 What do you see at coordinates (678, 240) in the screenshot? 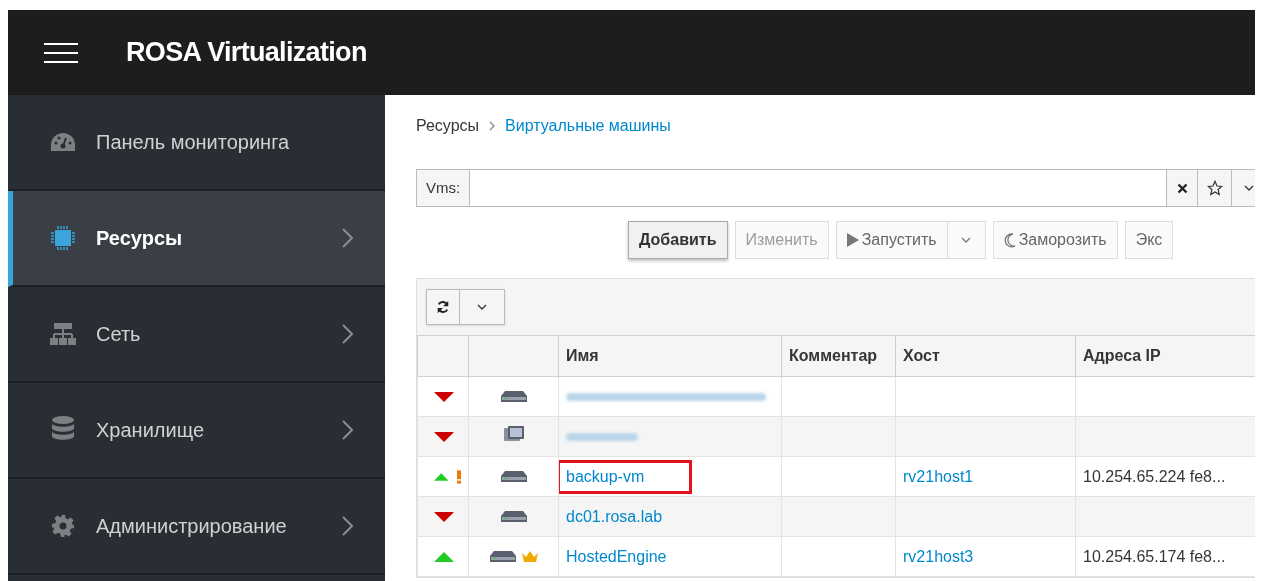
I see `toolbar-button: Добавить` at bounding box center [678, 240].